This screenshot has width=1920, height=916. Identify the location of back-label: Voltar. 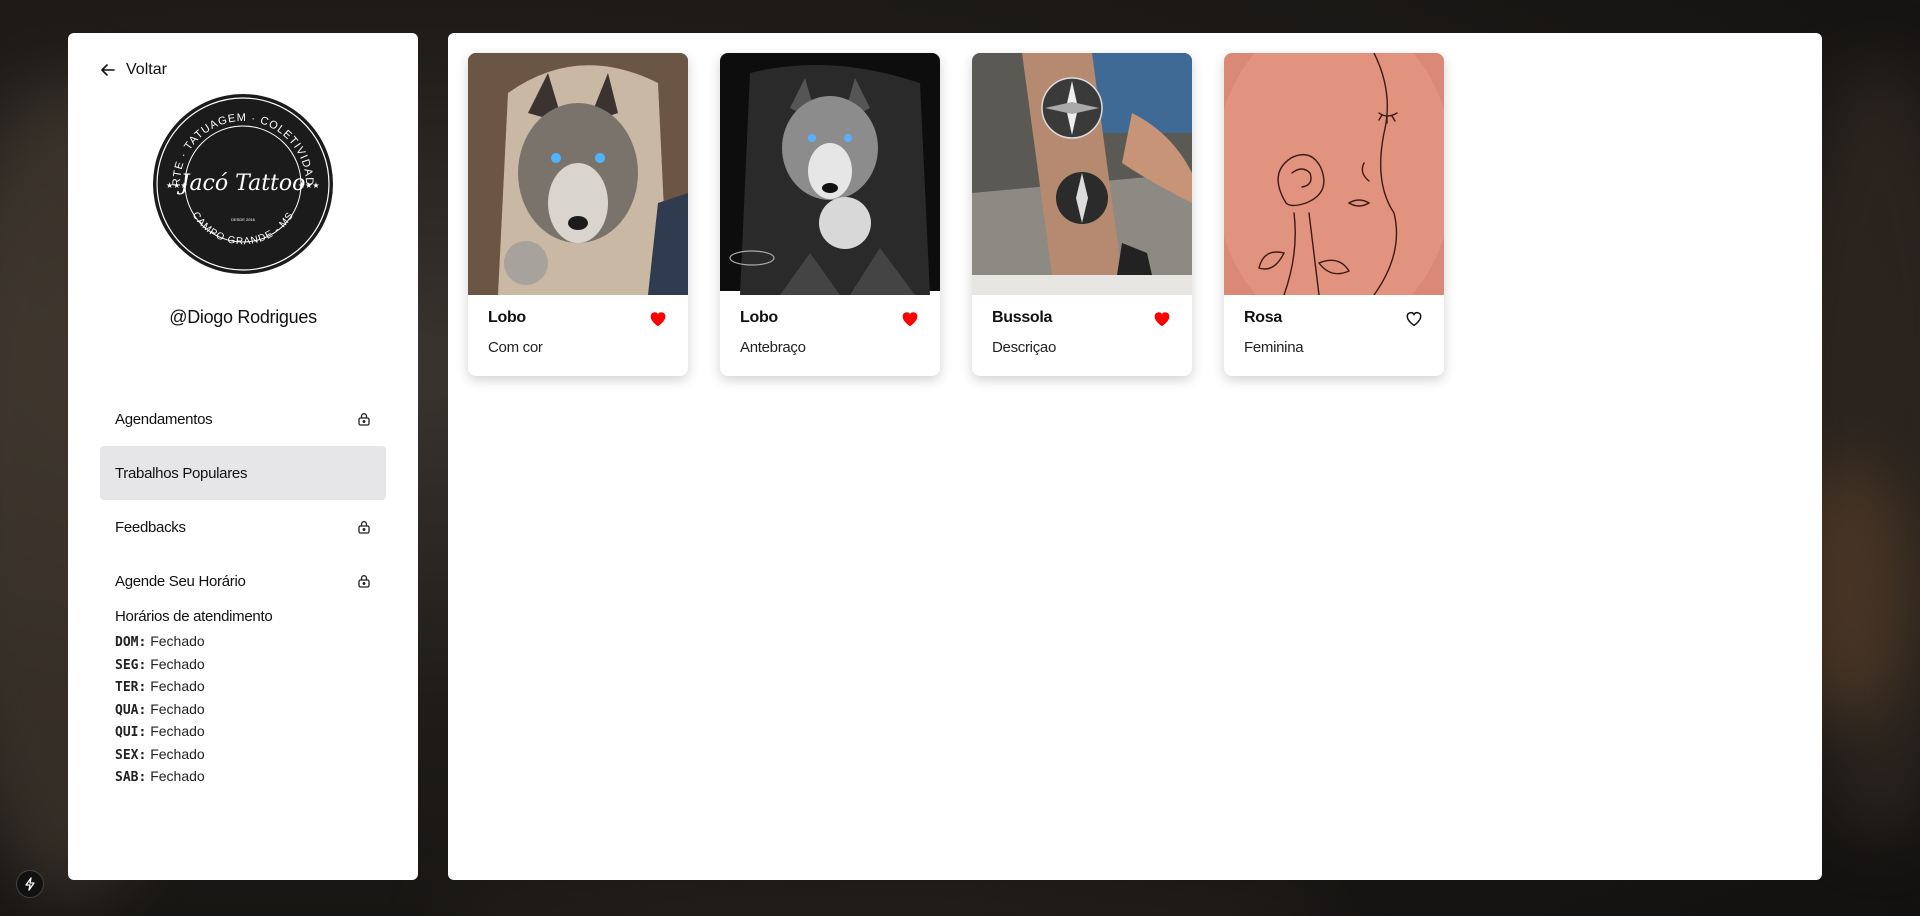
(146, 69).